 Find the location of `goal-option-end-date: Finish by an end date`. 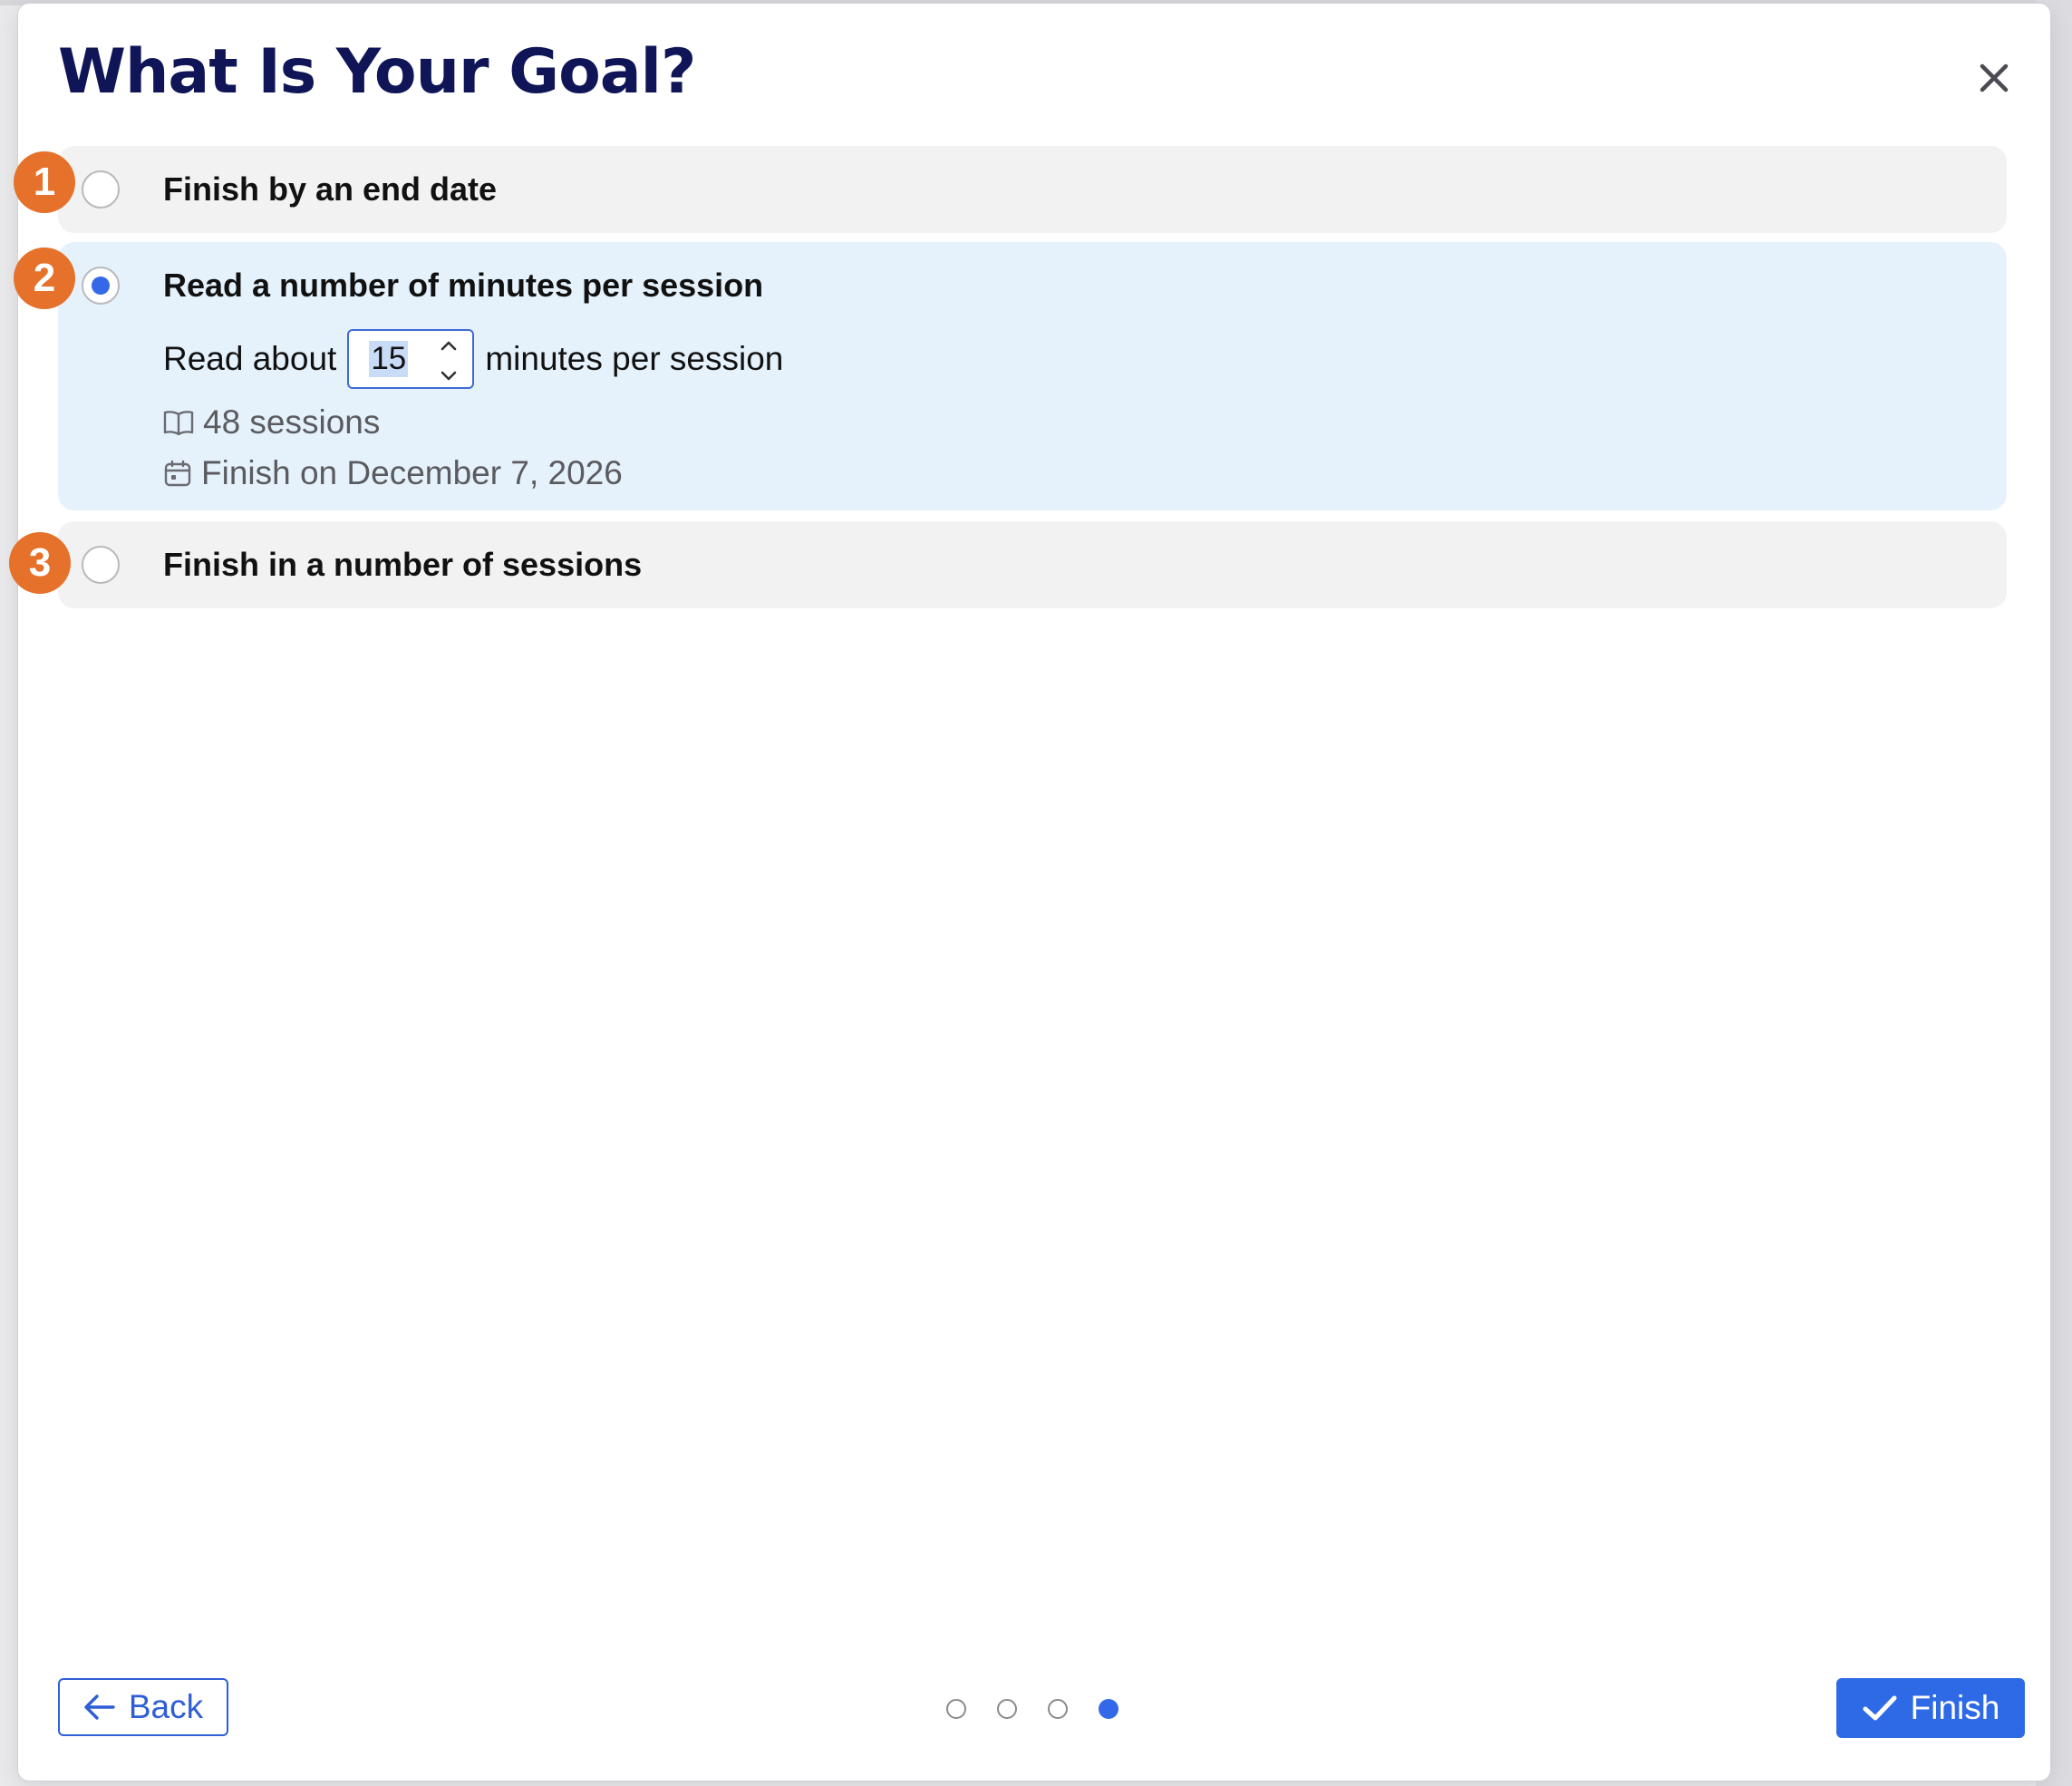

goal-option-end-date: Finish by an end date is located at coordinates (1032, 190).